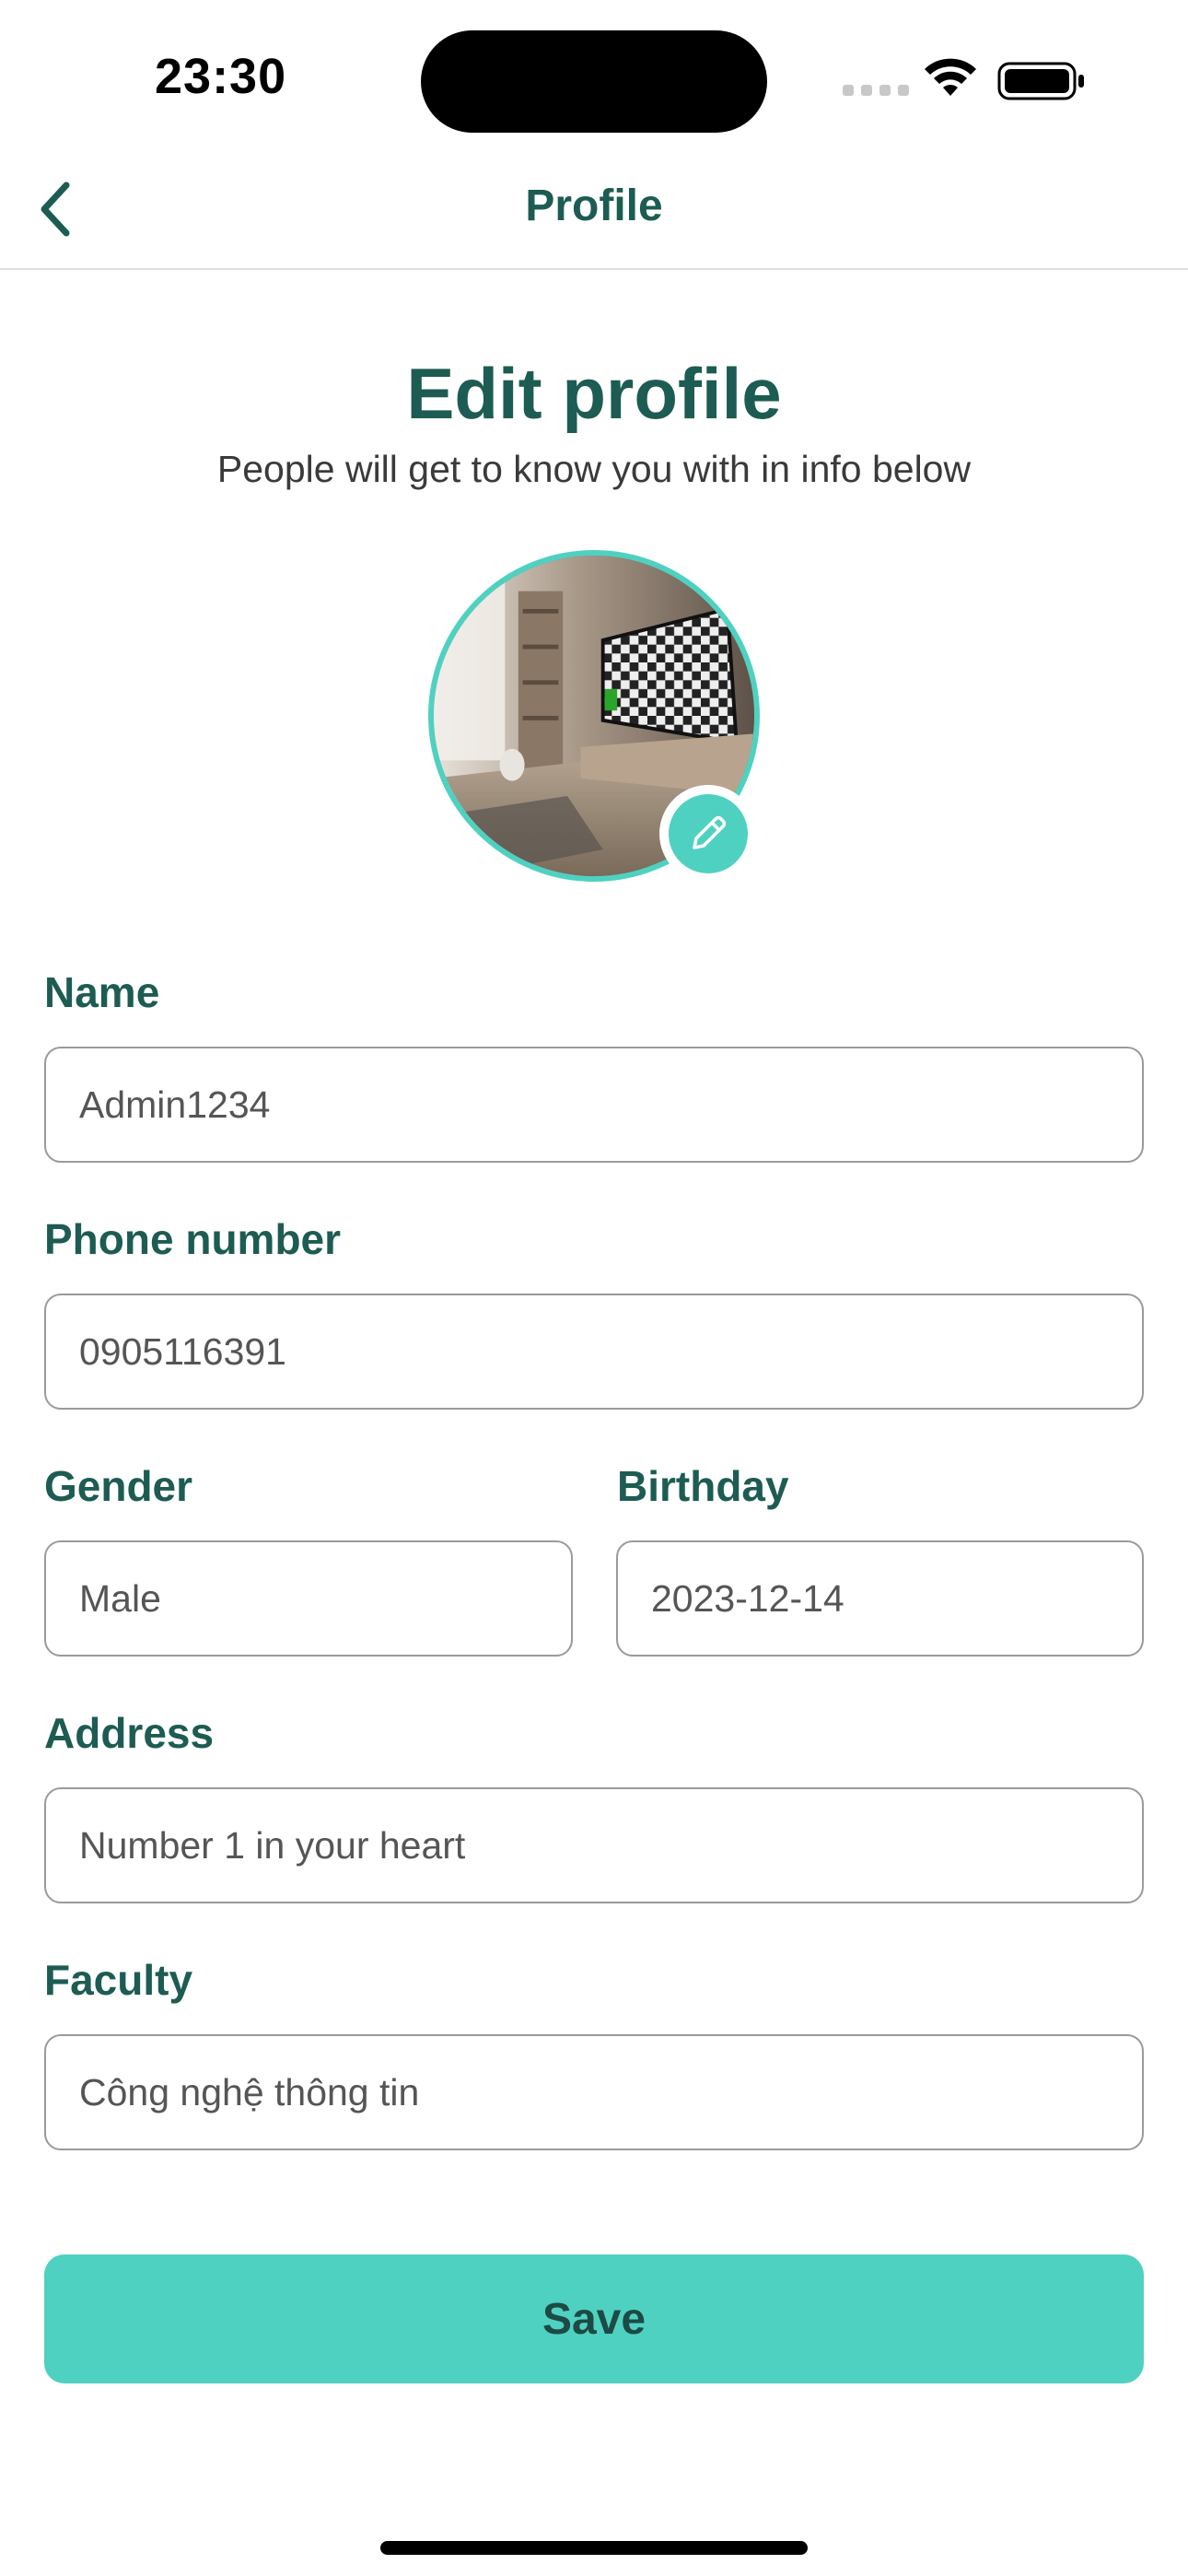 The image size is (1188, 2576). What do you see at coordinates (951, 77) in the screenshot?
I see `wifi-icon` at bounding box center [951, 77].